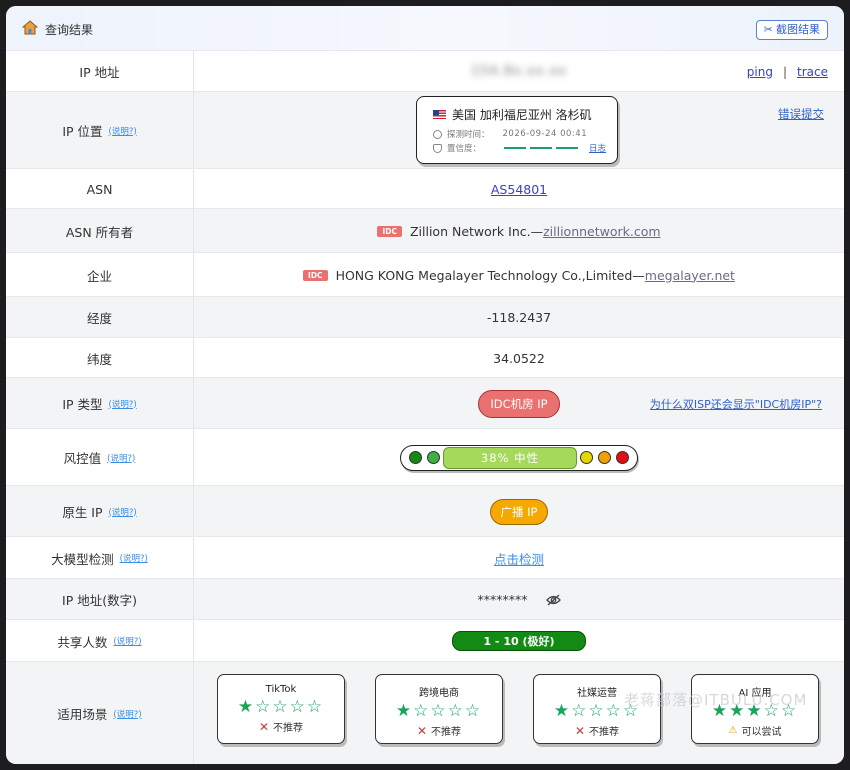 The height and width of the screenshot is (770, 850). I want to click on asn-label: ASN, so click(99, 189).